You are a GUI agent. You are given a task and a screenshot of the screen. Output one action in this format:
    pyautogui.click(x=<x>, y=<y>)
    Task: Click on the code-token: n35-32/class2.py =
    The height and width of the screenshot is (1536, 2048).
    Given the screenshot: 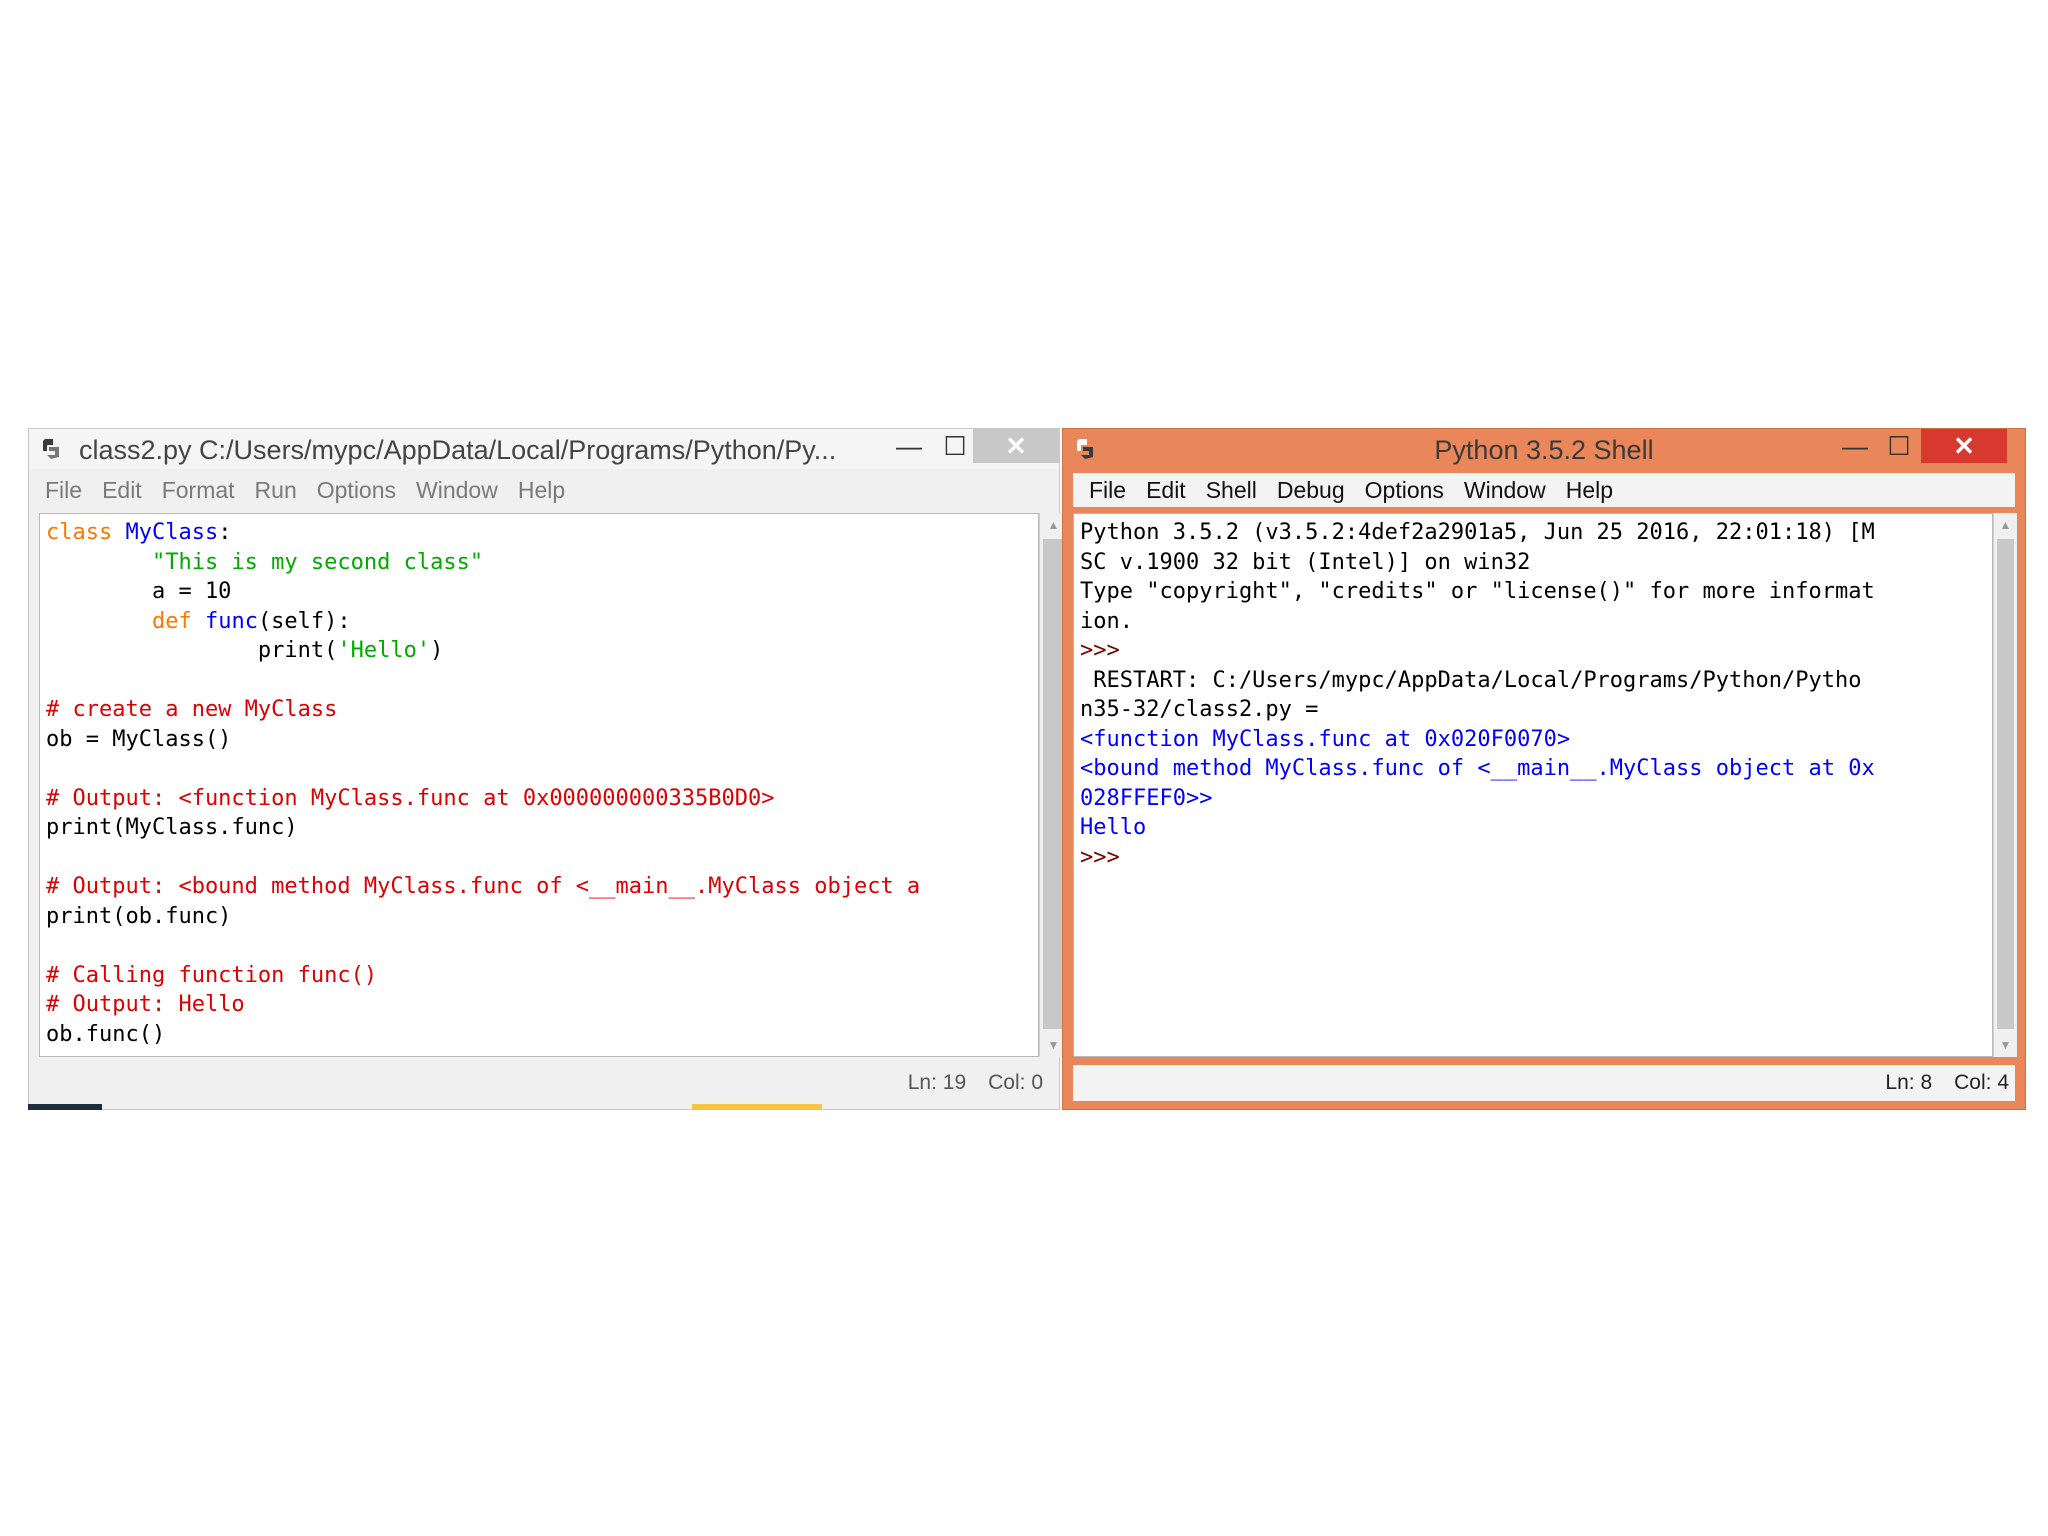 What is the action you would take?
    pyautogui.click(x=1199, y=709)
    